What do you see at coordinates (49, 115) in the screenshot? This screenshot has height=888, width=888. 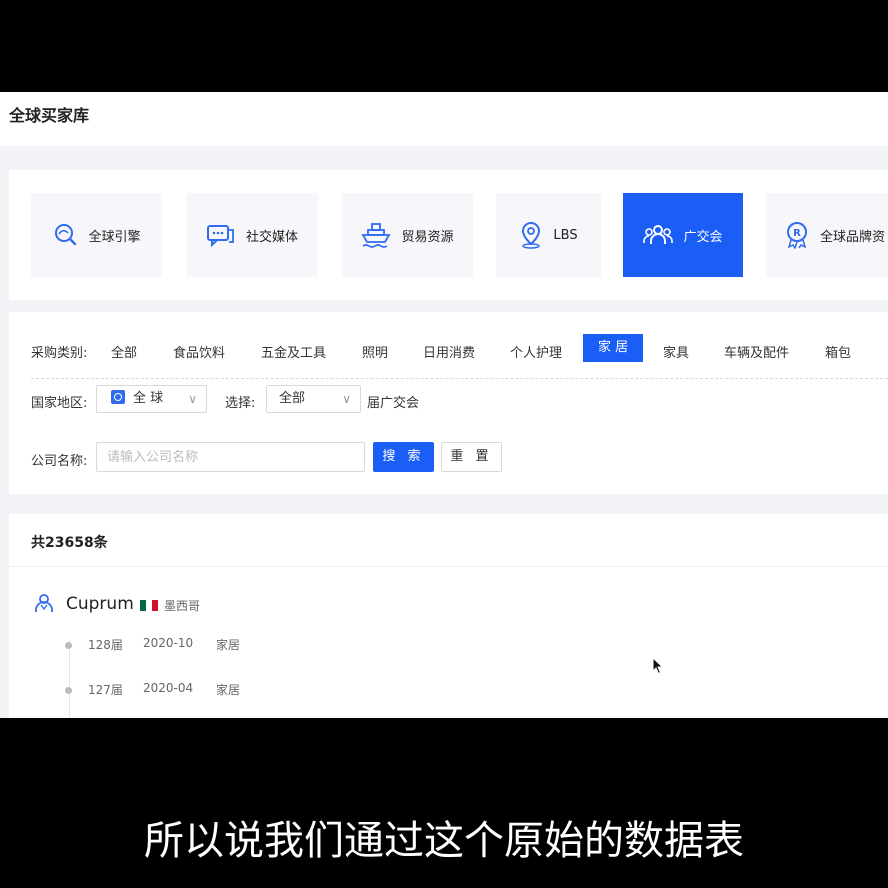 I see `app-title: 全球买家库` at bounding box center [49, 115].